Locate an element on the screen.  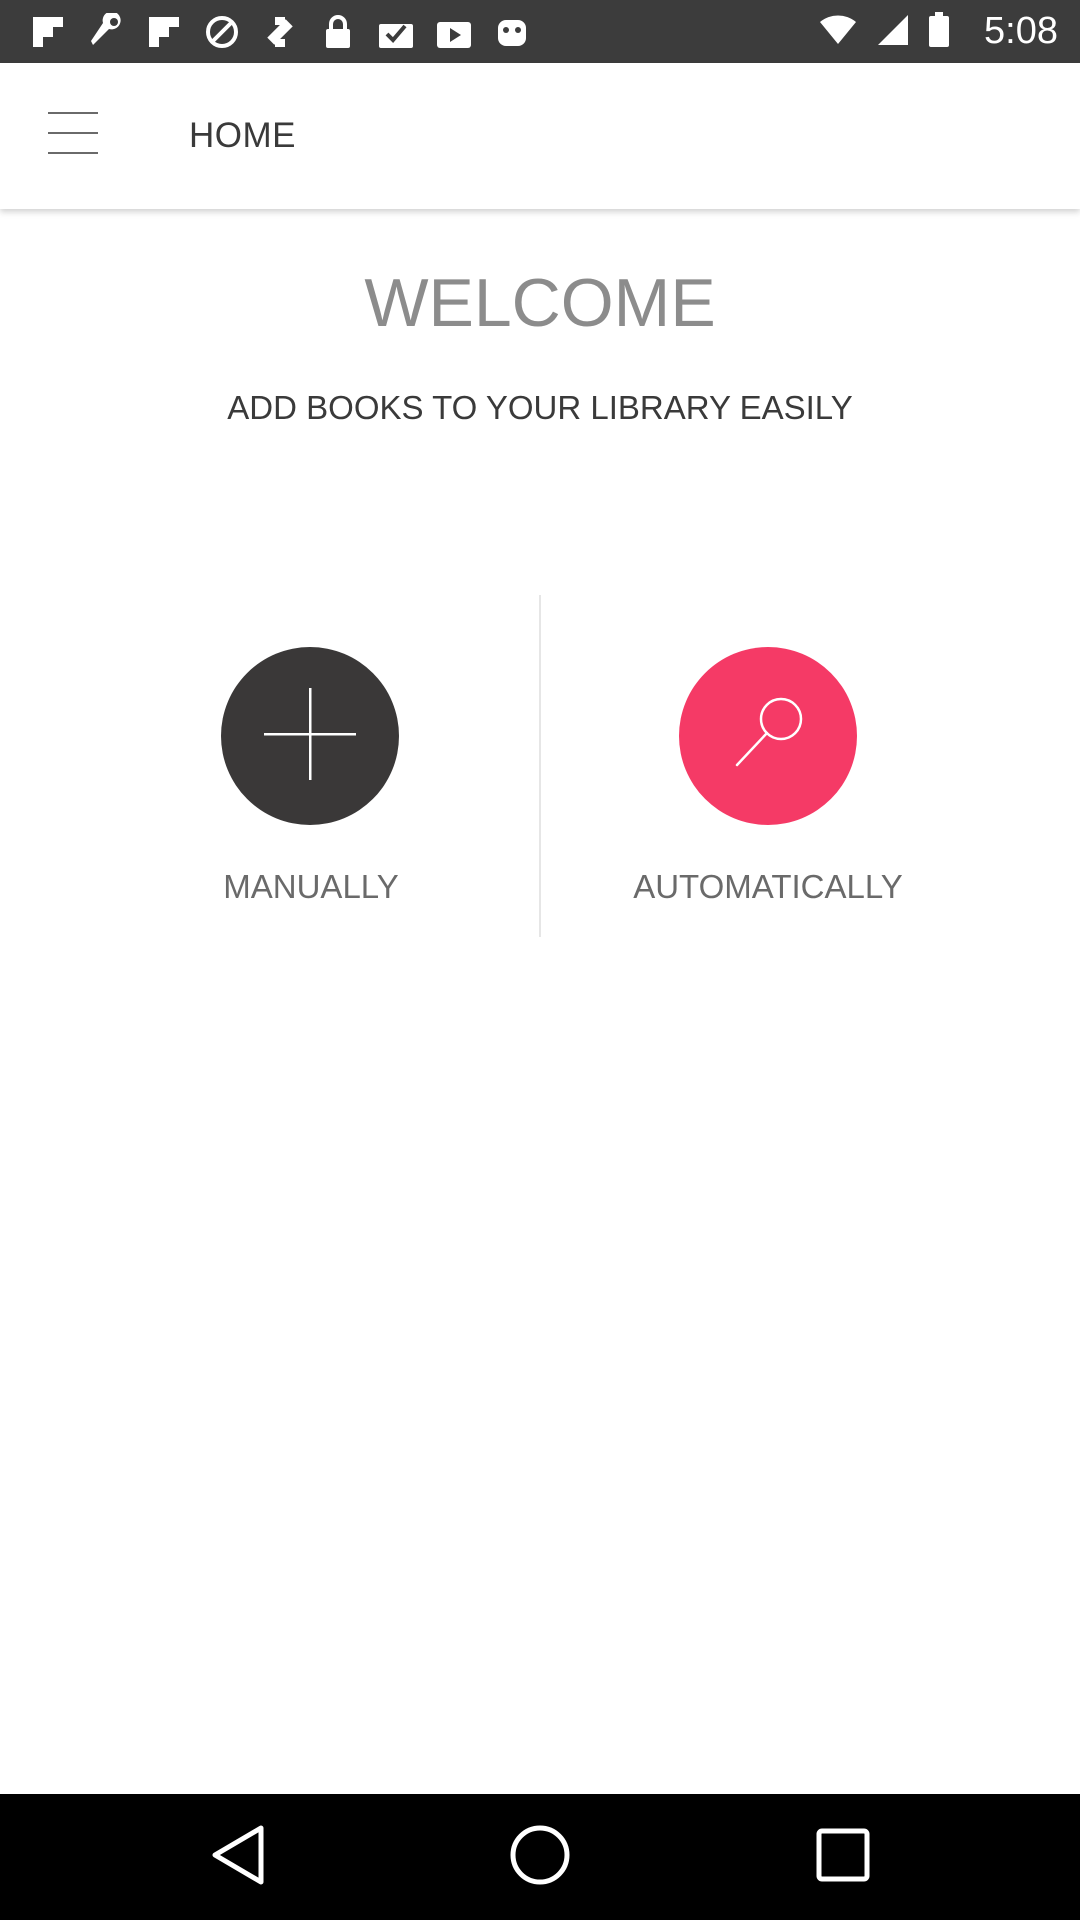
page-title: HOME is located at coordinates (242, 135).